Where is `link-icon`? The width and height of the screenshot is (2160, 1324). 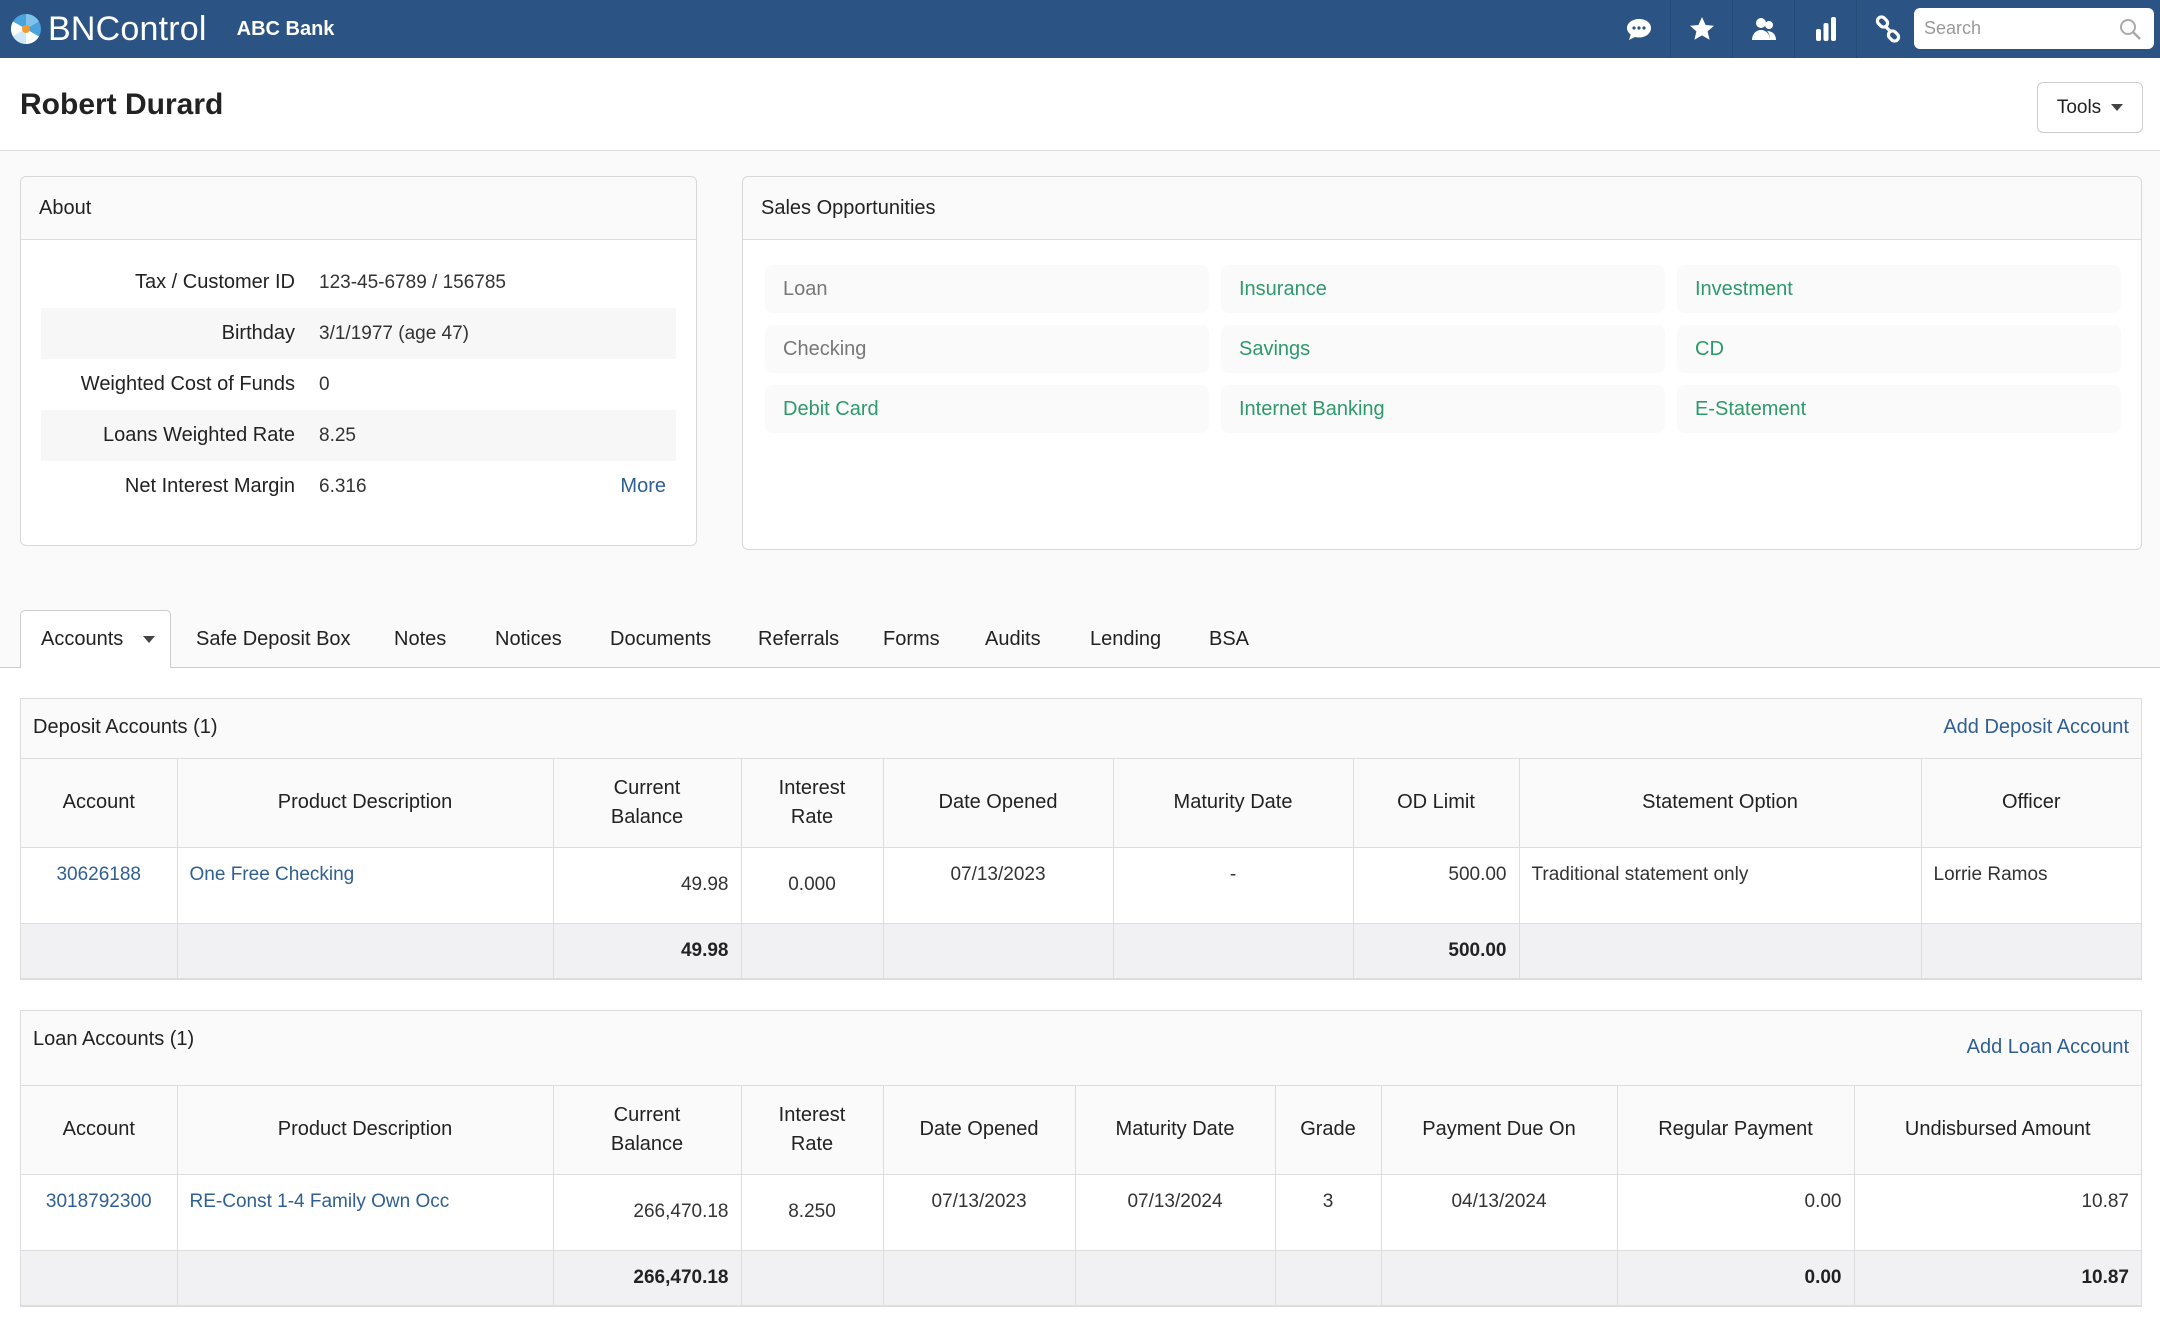 link-icon is located at coordinates (1887, 29).